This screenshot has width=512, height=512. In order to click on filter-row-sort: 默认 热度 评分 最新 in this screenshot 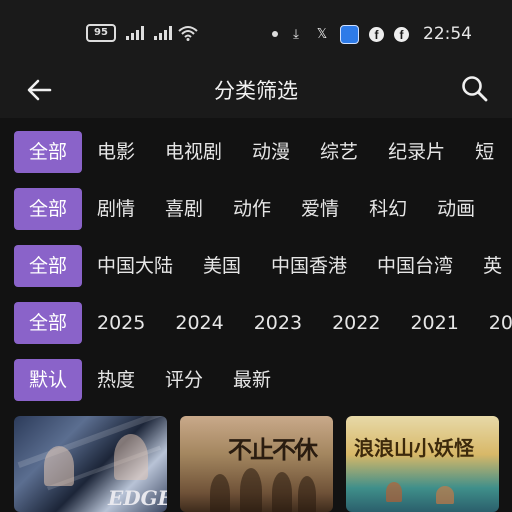, I will do `click(256, 381)`.